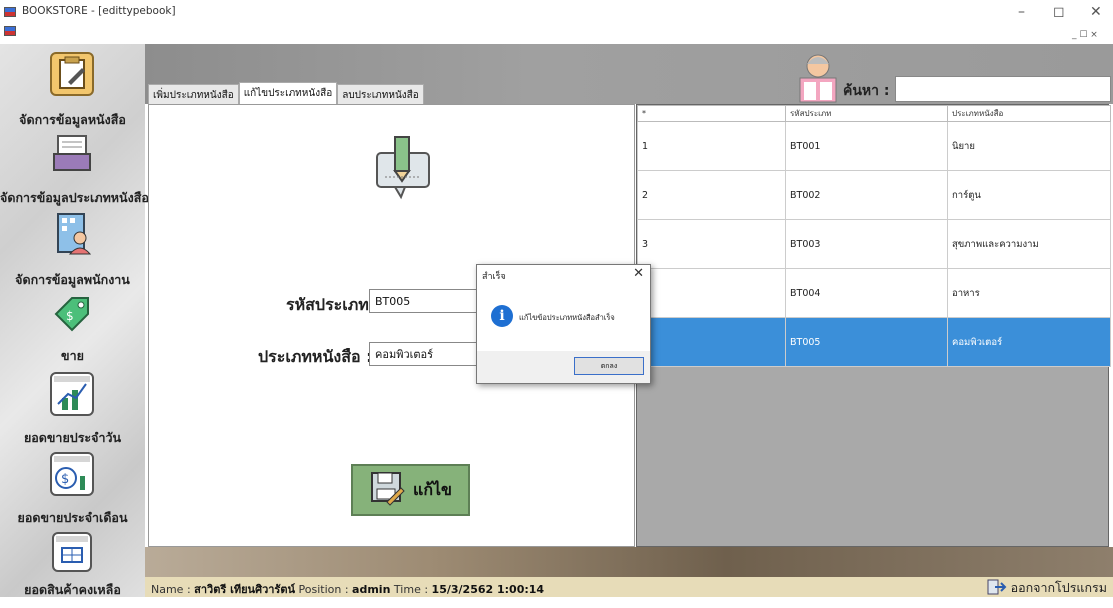  Describe the element at coordinates (387, 490) in the screenshot. I see `floppy-edit-icon` at that location.